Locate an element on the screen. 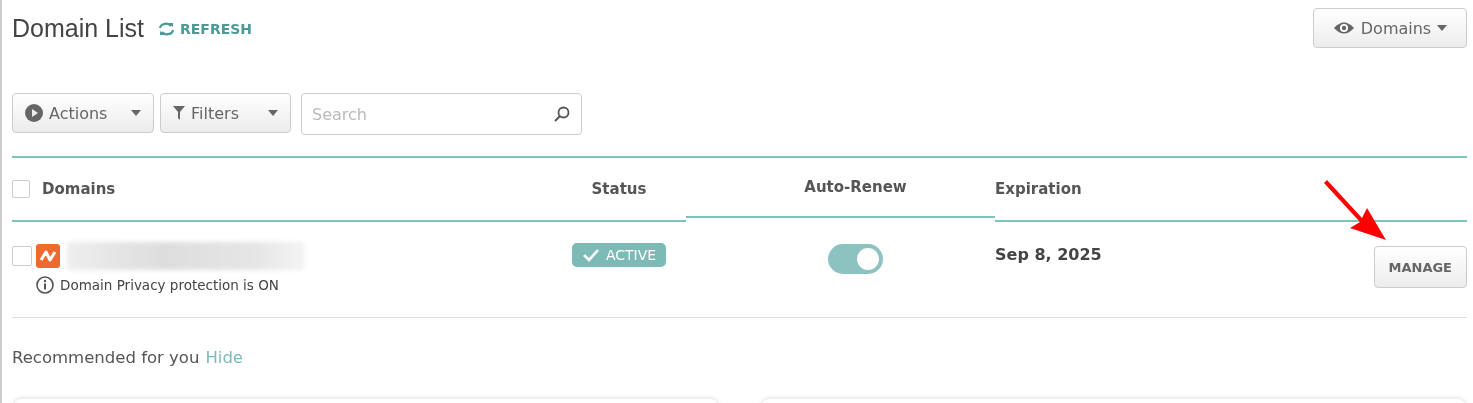  row-checkbox is located at coordinates (22, 256).